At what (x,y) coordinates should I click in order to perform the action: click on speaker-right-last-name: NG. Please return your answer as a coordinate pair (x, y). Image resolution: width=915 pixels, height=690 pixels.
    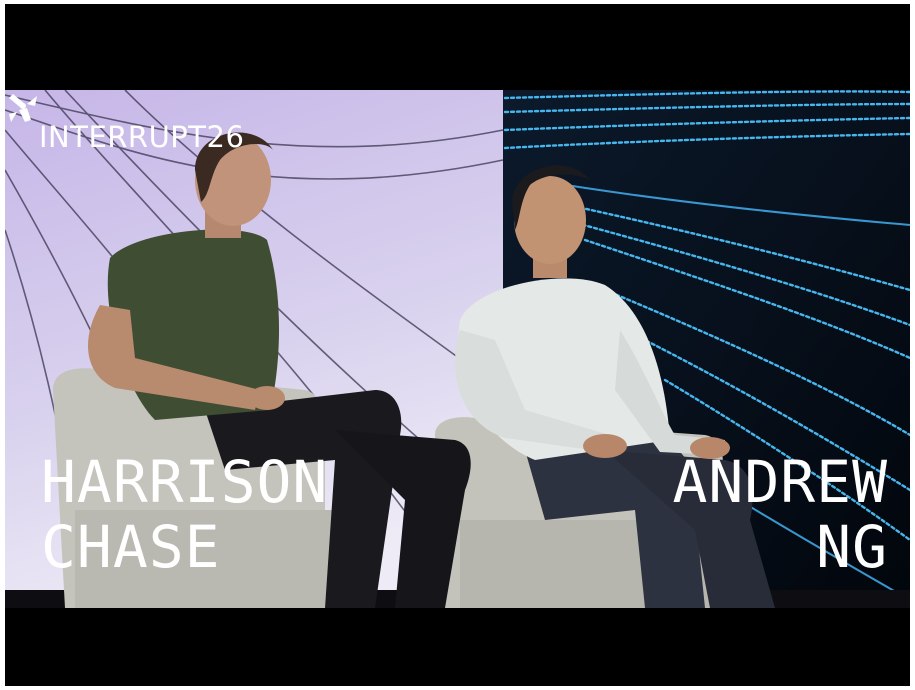
    Looking at the image, I should click on (852, 547).